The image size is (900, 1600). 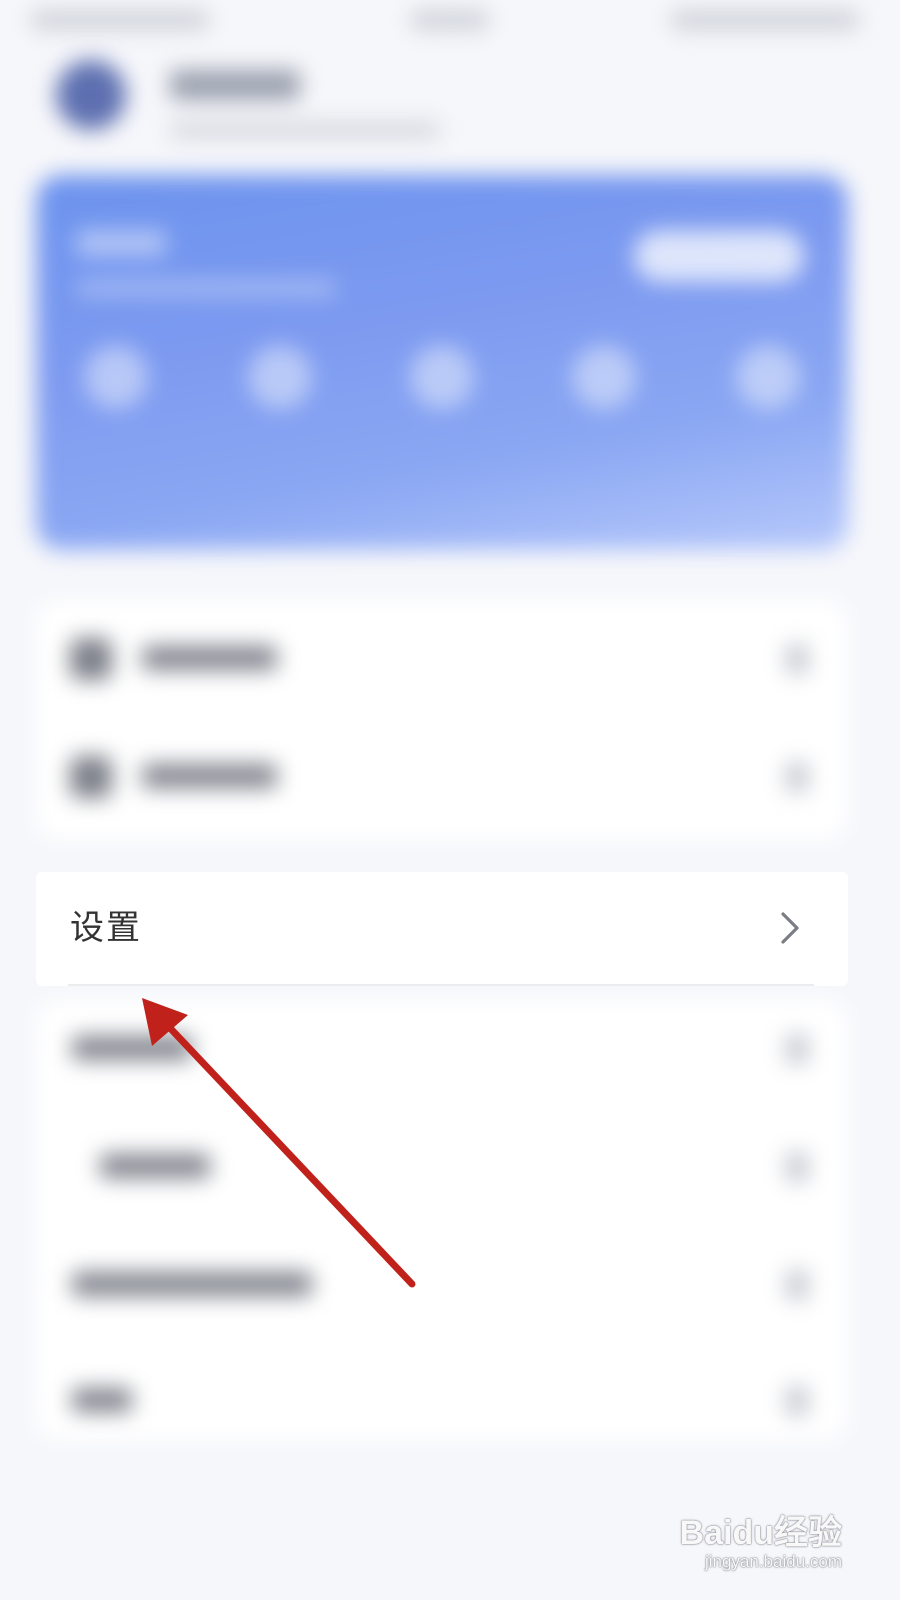 What do you see at coordinates (235, 85) in the screenshot?
I see `profile-name` at bounding box center [235, 85].